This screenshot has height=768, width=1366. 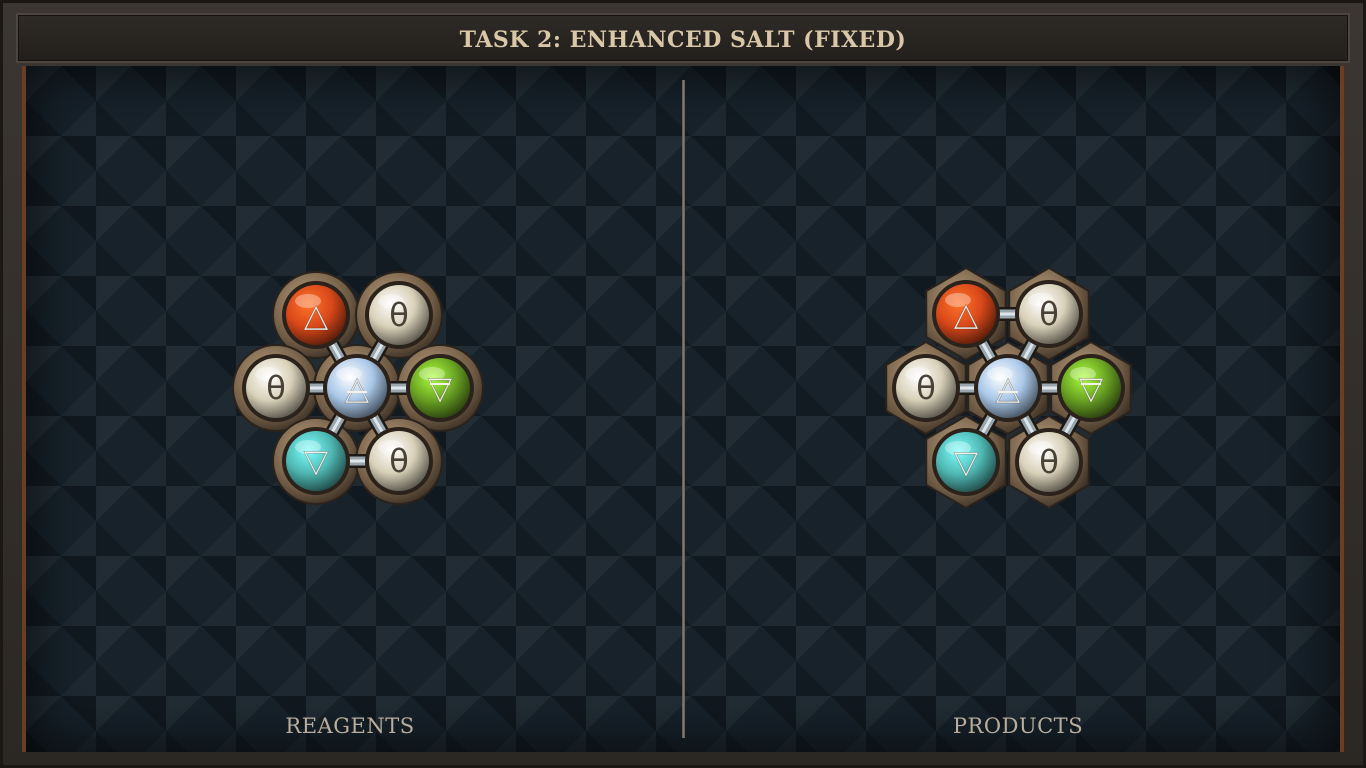 I want to click on reagents-atom-earth: ▽, so click(x=440, y=388).